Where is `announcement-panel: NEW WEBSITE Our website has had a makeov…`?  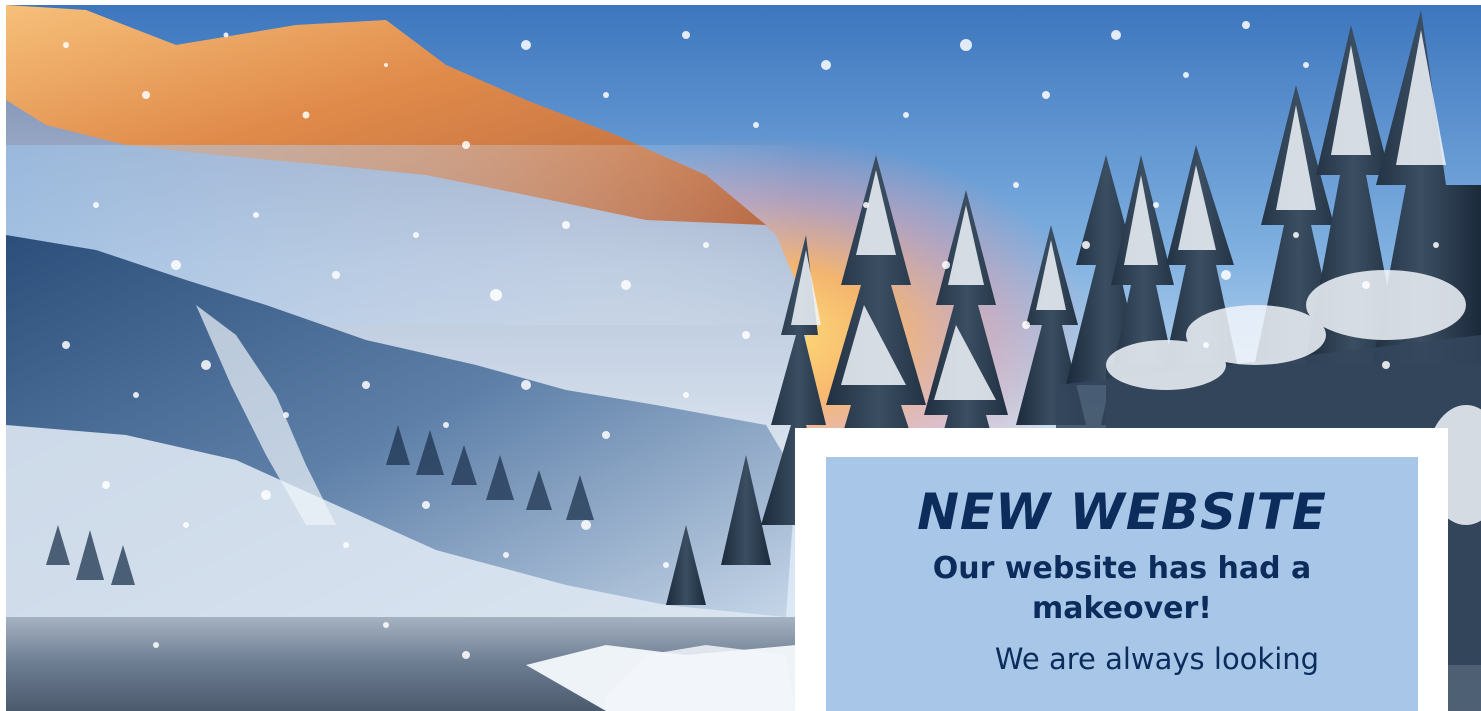
announcement-panel: NEW WEBSITE Our website has had a makeov… is located at coordinates (1122, 584).